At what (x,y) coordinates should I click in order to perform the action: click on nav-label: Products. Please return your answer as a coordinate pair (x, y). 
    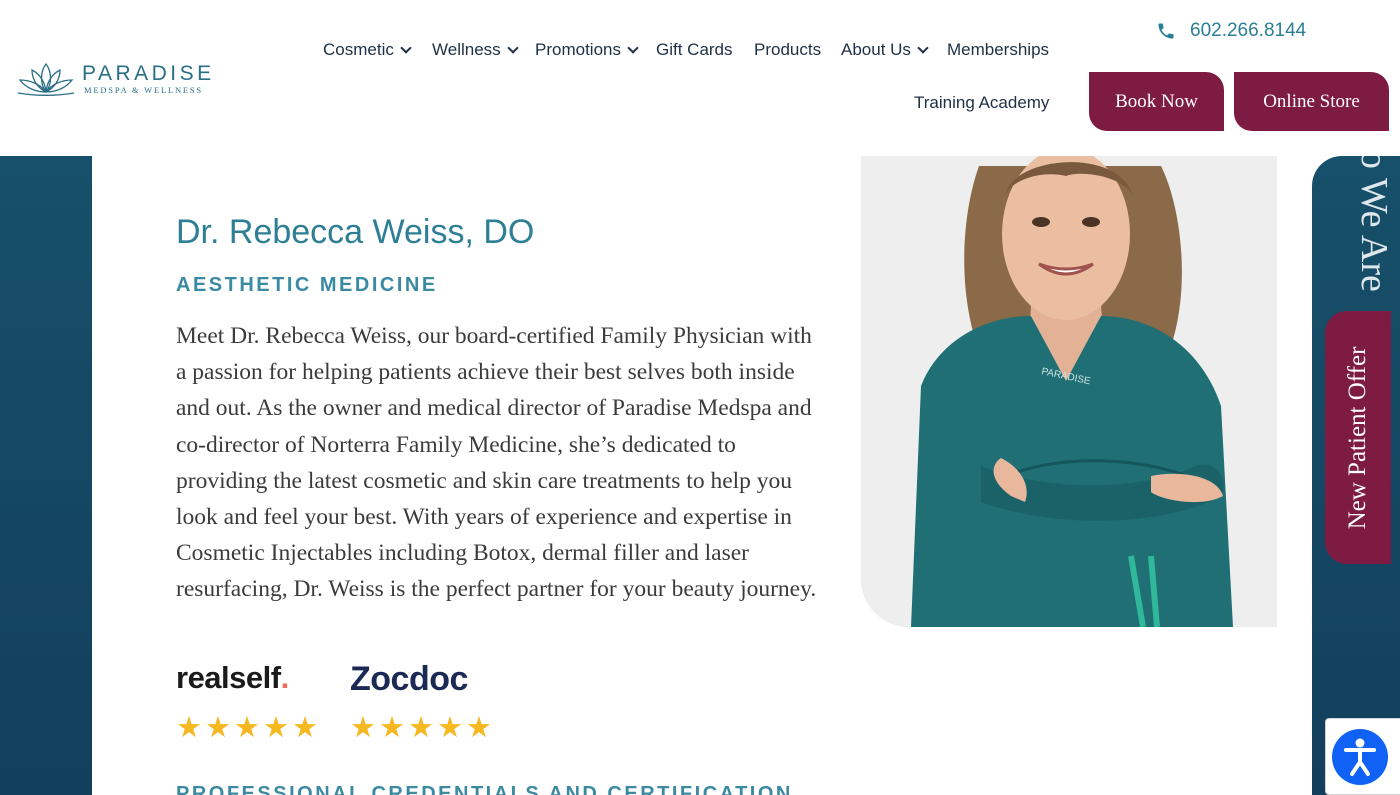
    Looking at the image, I should click on (788, 49).